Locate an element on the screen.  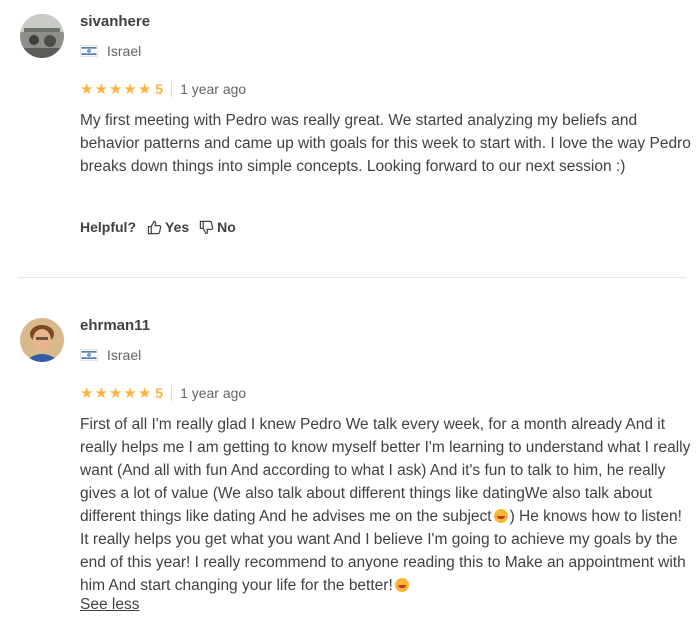
thumbs-up-icon is located at coordinates (154, 227).